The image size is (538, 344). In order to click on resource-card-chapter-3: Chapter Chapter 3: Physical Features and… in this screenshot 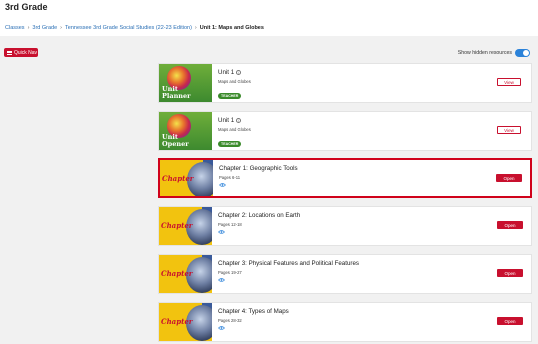, I will do `click(345, 274)`.